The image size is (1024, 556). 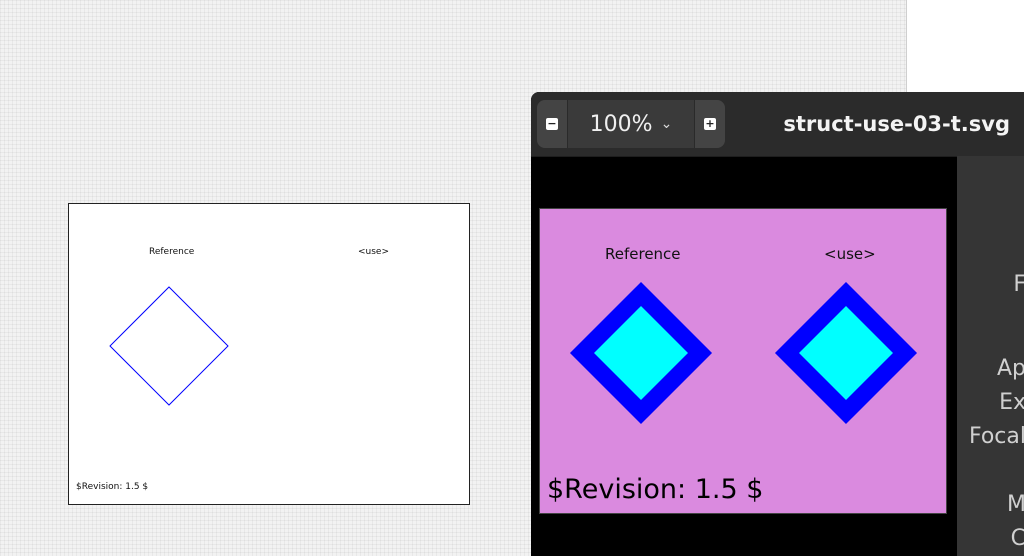 What do you see at coordinates (990, 356) in the screenshot?
I see `properties-sidebar: F Ap Ex Focal M C` at bounding box center [990, 356].